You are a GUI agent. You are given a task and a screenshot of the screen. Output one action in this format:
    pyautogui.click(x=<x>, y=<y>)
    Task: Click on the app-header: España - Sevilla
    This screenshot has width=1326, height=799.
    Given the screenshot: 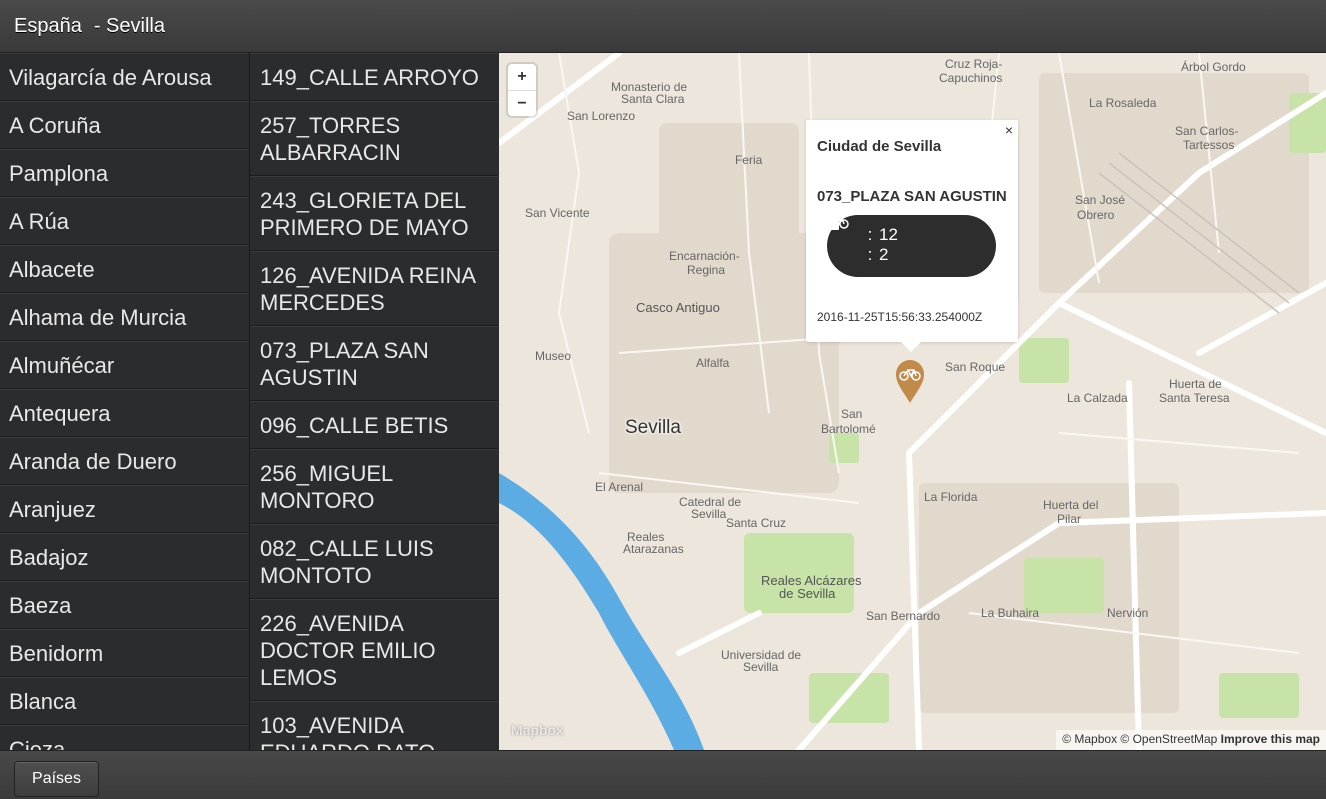 What is the action you would take?
    pyautogui.click(x=663, y=26)
    